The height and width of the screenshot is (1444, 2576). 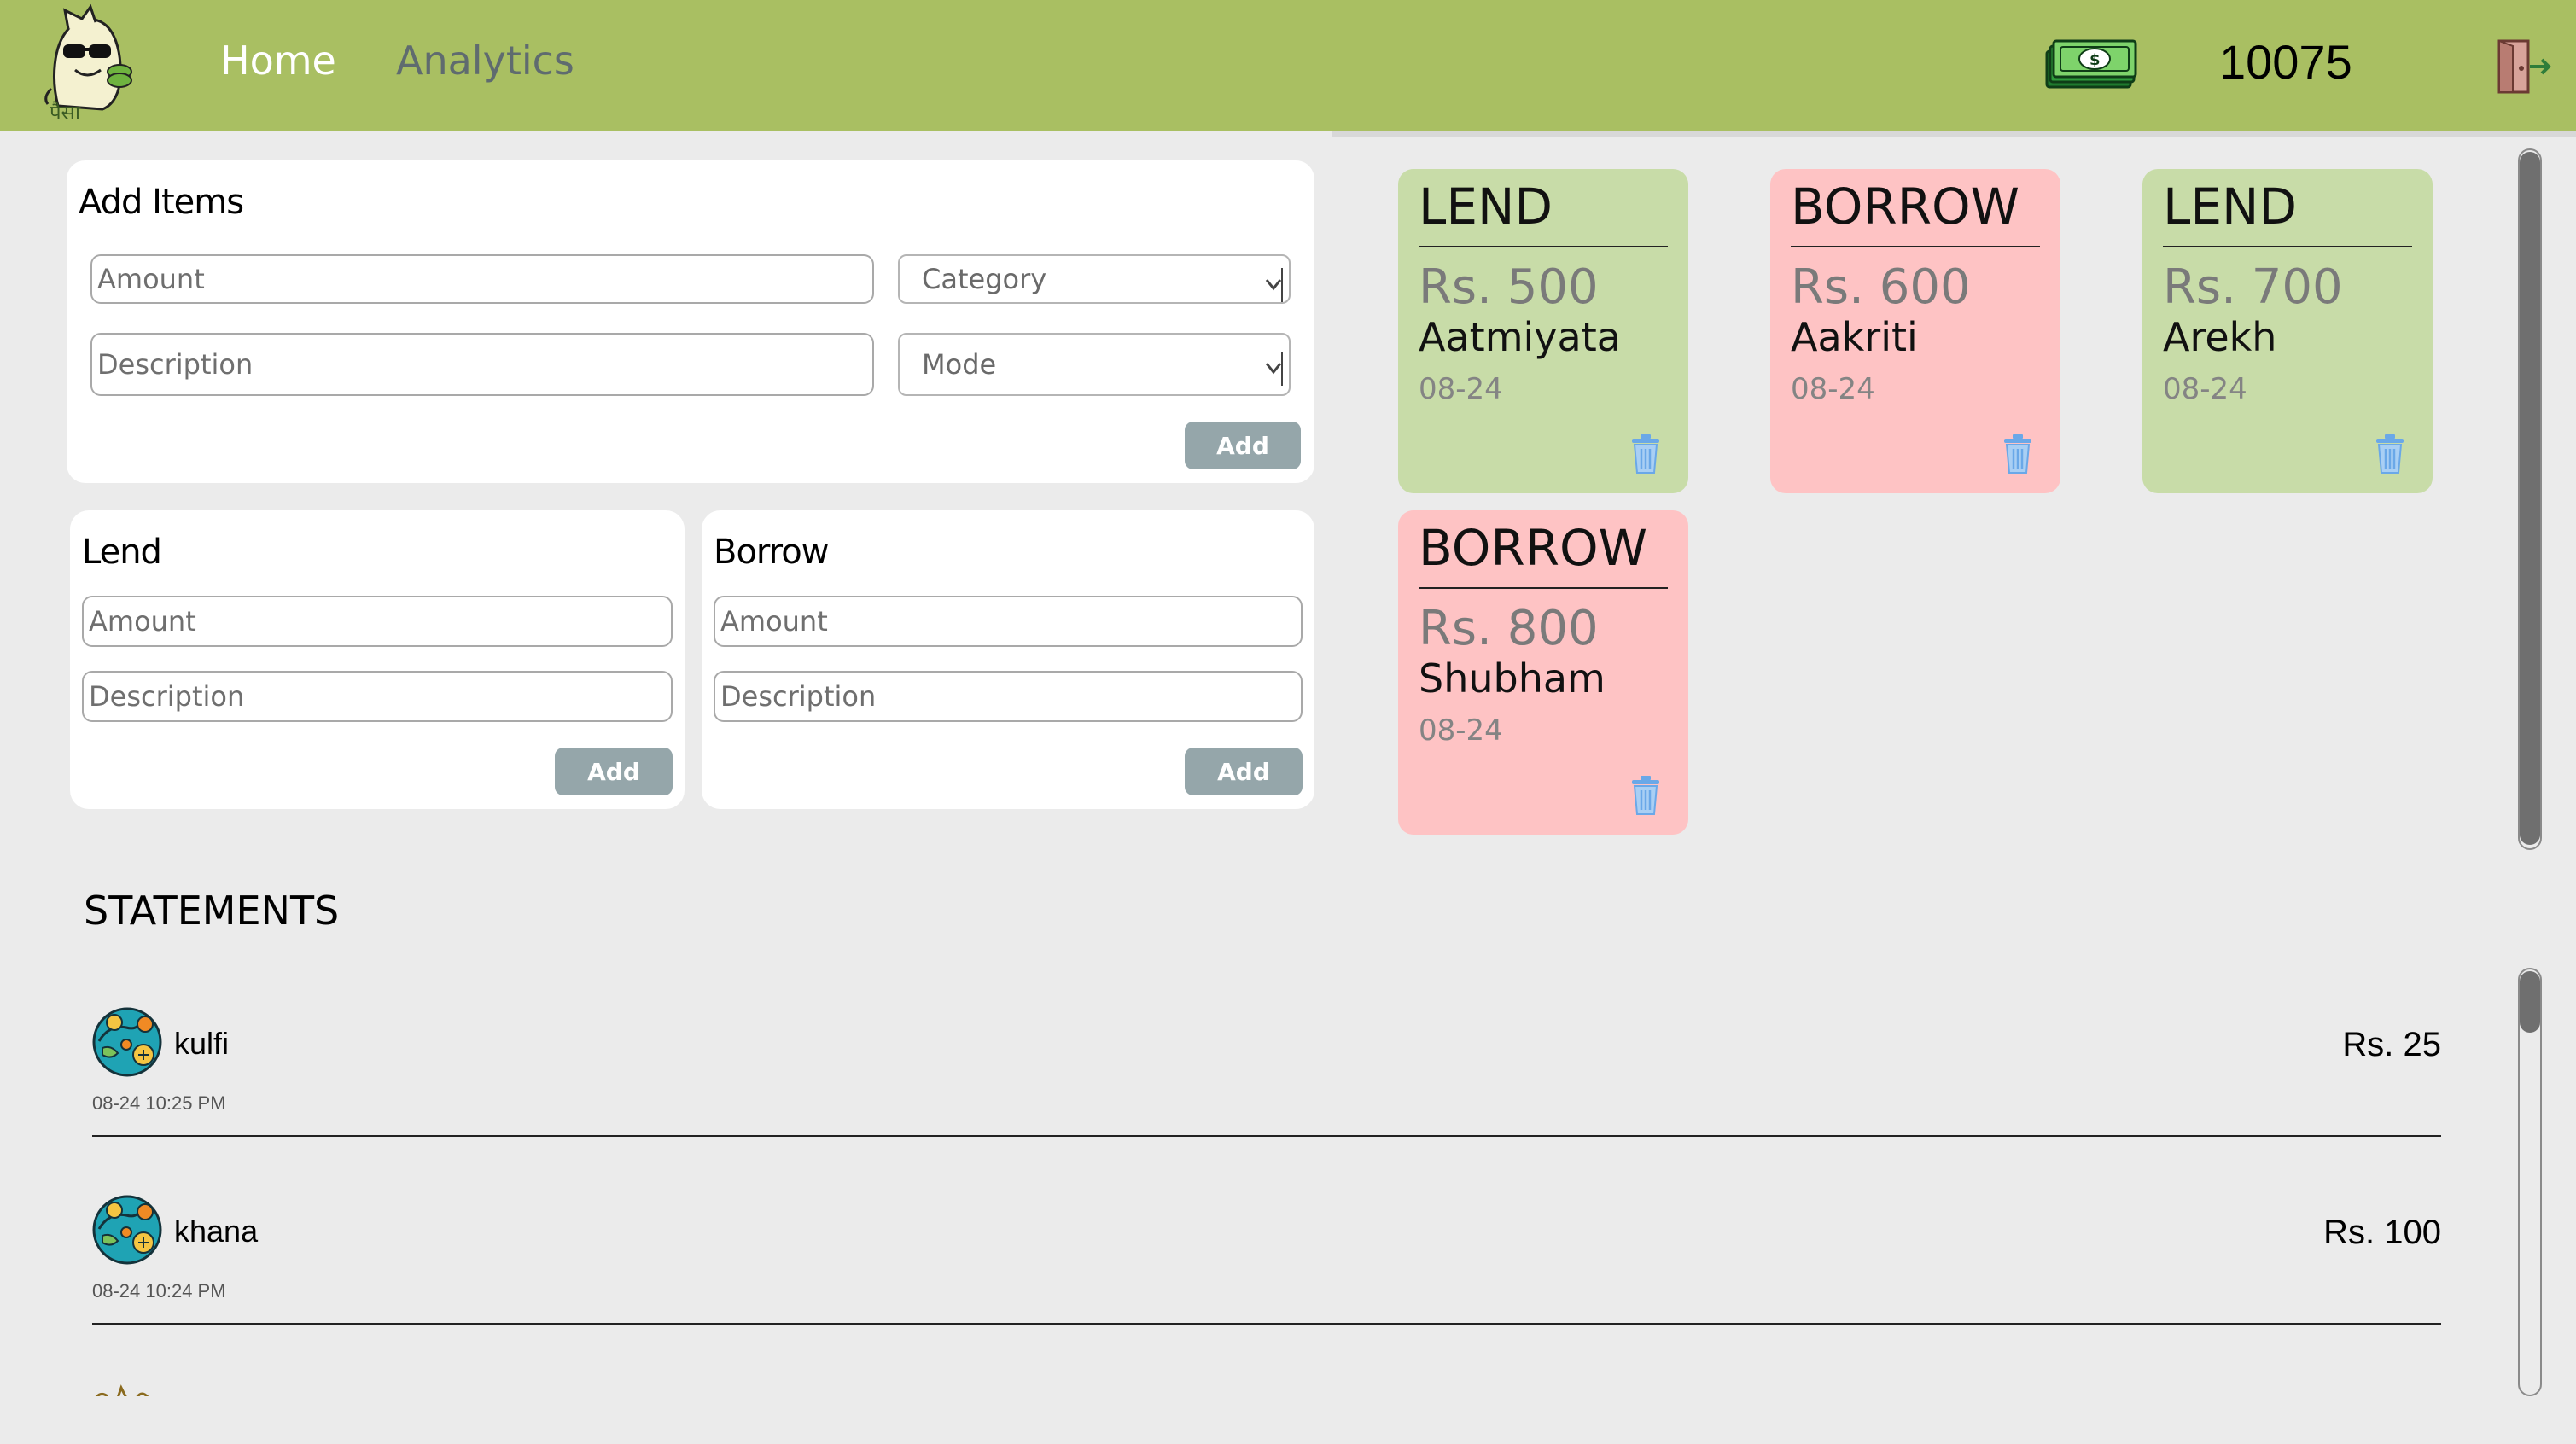 What do you see at coordinates (1094, 279) in the screenshot?
I see `category-select: Category` at bounding box center [1094, 279].